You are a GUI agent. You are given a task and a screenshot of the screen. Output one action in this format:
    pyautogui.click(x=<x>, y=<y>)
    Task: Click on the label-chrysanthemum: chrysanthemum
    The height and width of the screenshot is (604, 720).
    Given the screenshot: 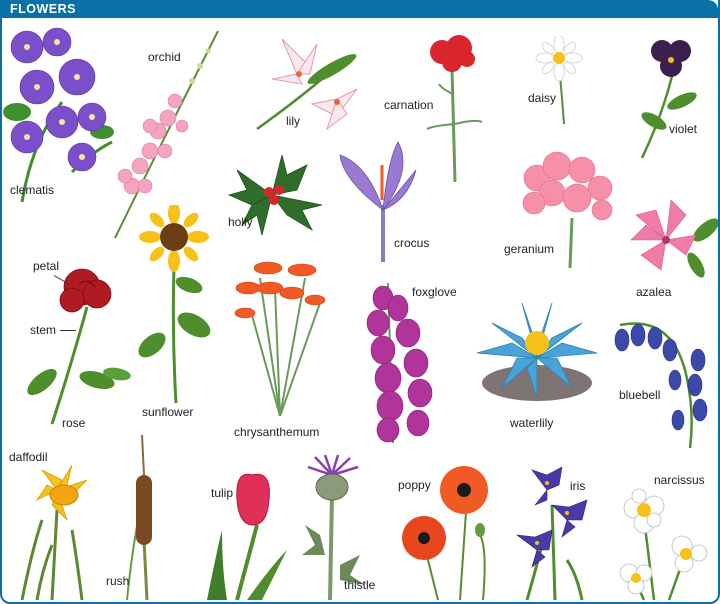 What is the action you would take?
    pyautogui.click(x=277, y=432)
    